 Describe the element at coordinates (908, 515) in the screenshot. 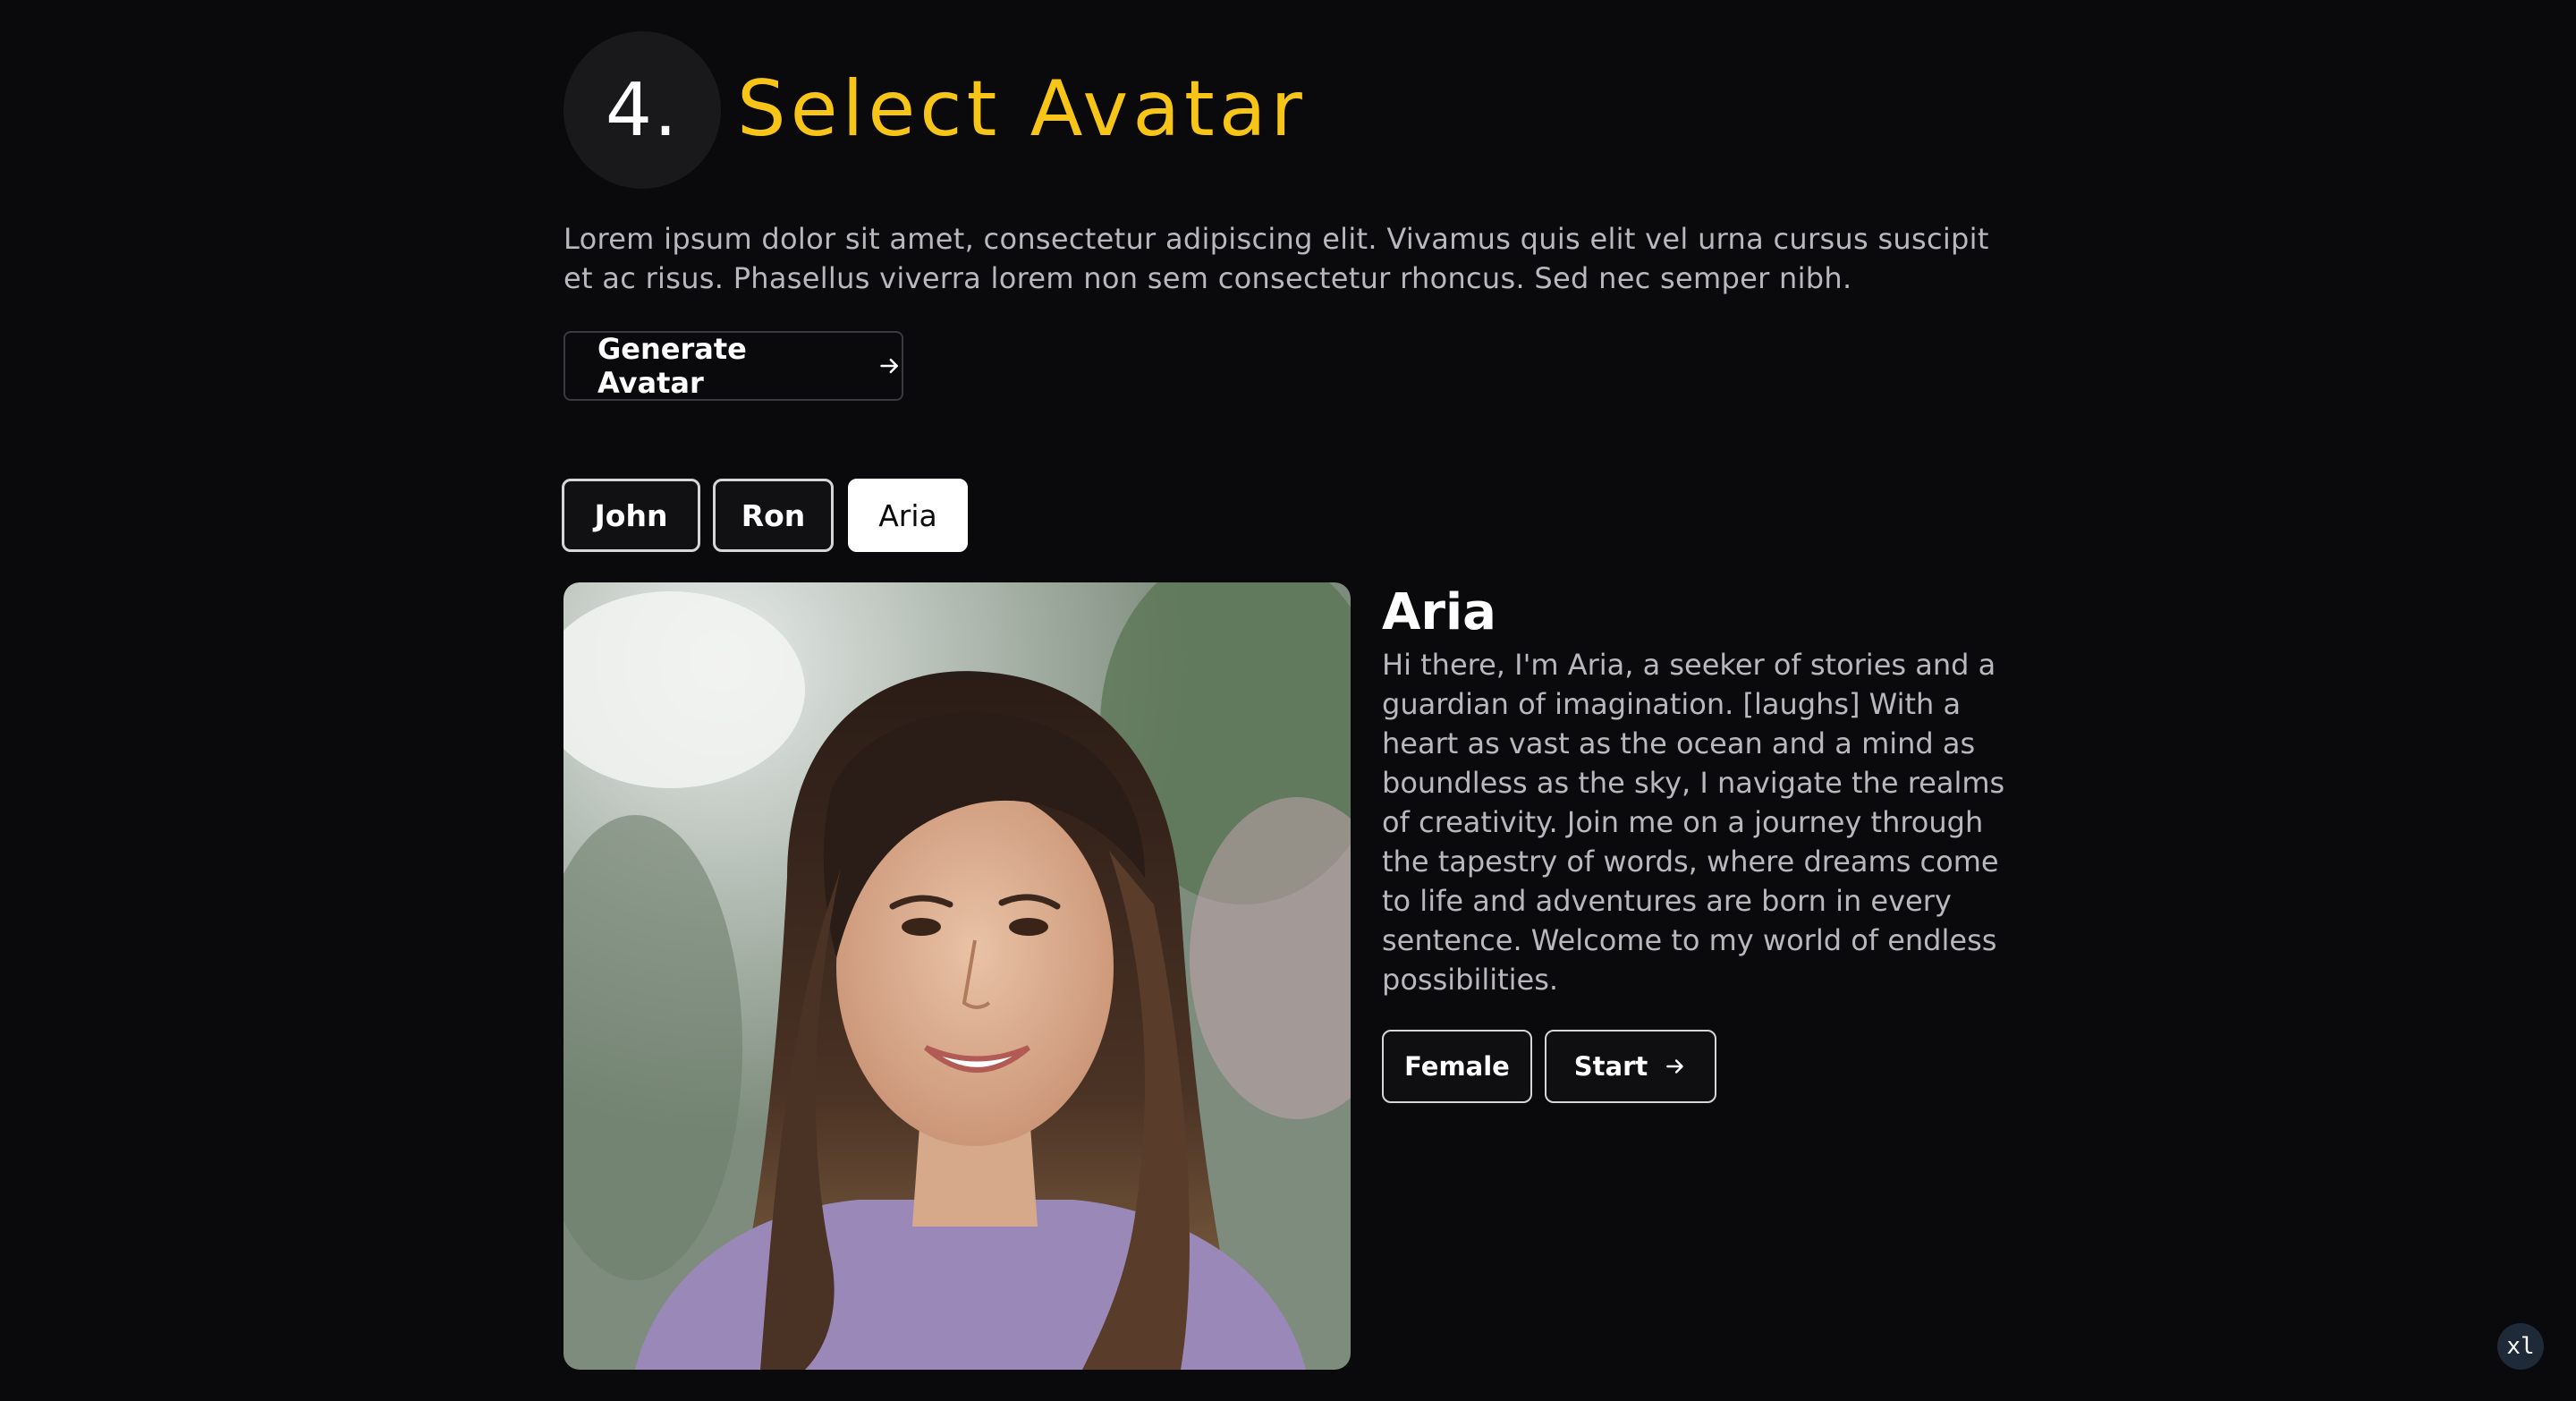

I see `tab-aria: Aria` at that location.